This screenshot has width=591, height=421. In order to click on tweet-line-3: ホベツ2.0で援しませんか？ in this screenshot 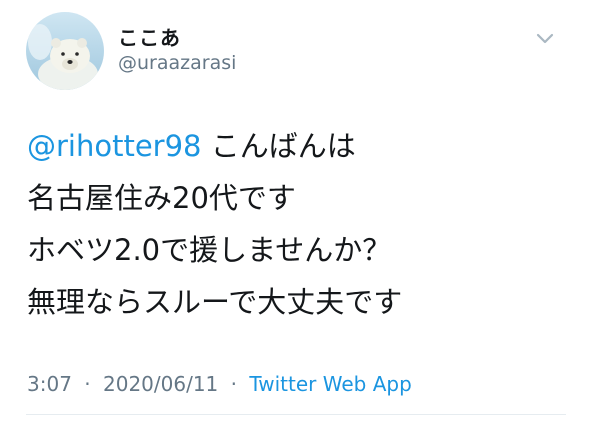, I will do `click(209, 250)`.